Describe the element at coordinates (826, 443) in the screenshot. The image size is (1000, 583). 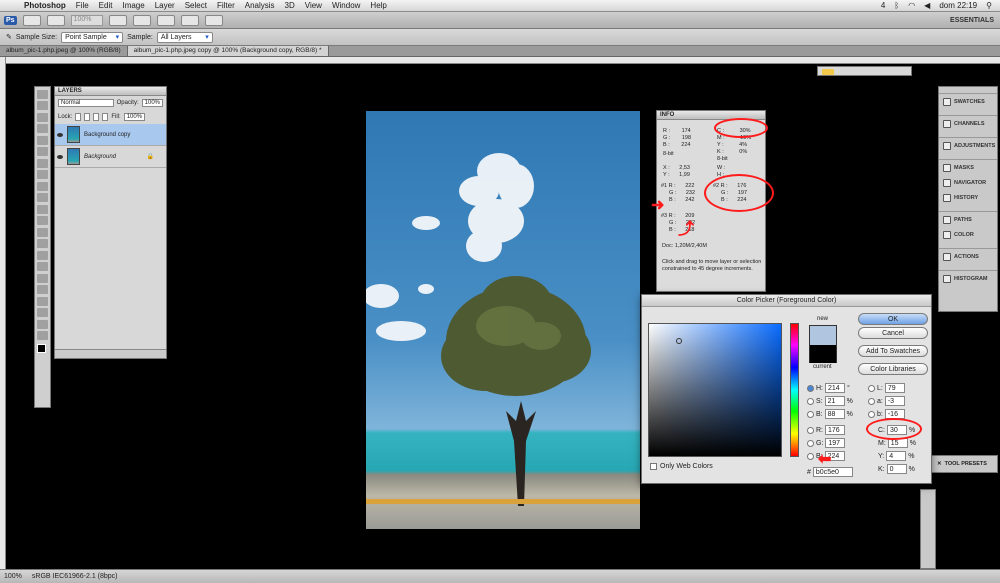
I see `green-field: G: 197` at that location.